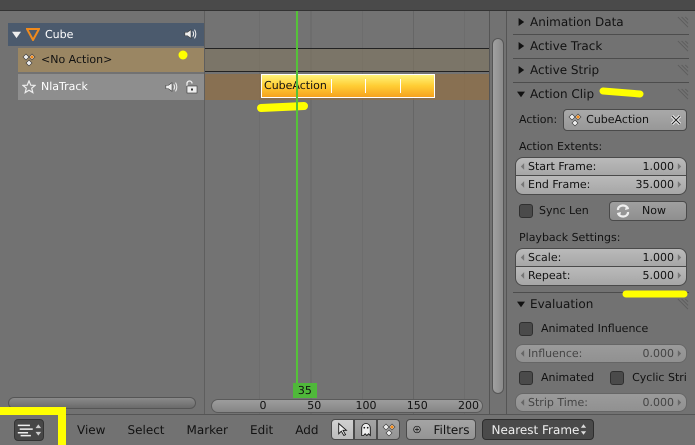  What do you see at coordinates (601, 276) in the screenshot?
I see `number-field: Repeat: 5.000` at bounding box center [601, 276].